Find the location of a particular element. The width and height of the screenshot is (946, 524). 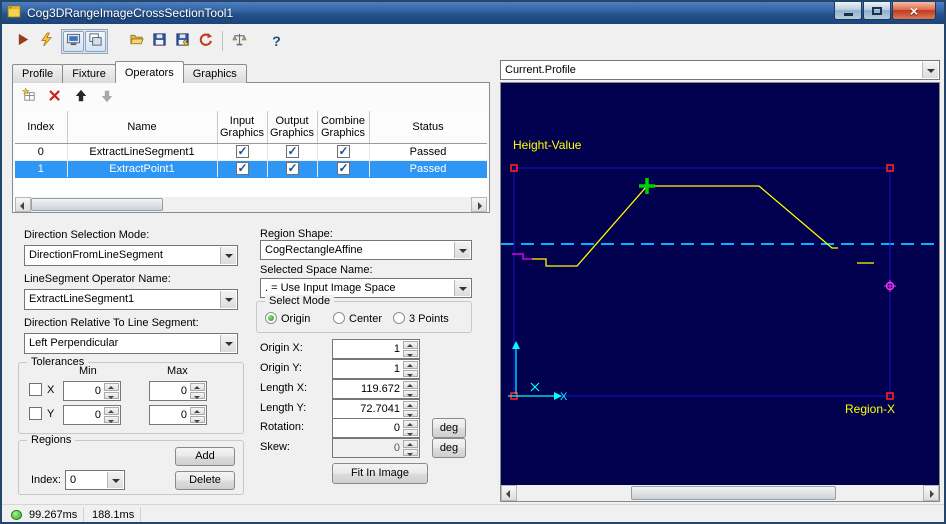

region-shape-combo: CogRectangleAffine is located at coordinates (366, 250).